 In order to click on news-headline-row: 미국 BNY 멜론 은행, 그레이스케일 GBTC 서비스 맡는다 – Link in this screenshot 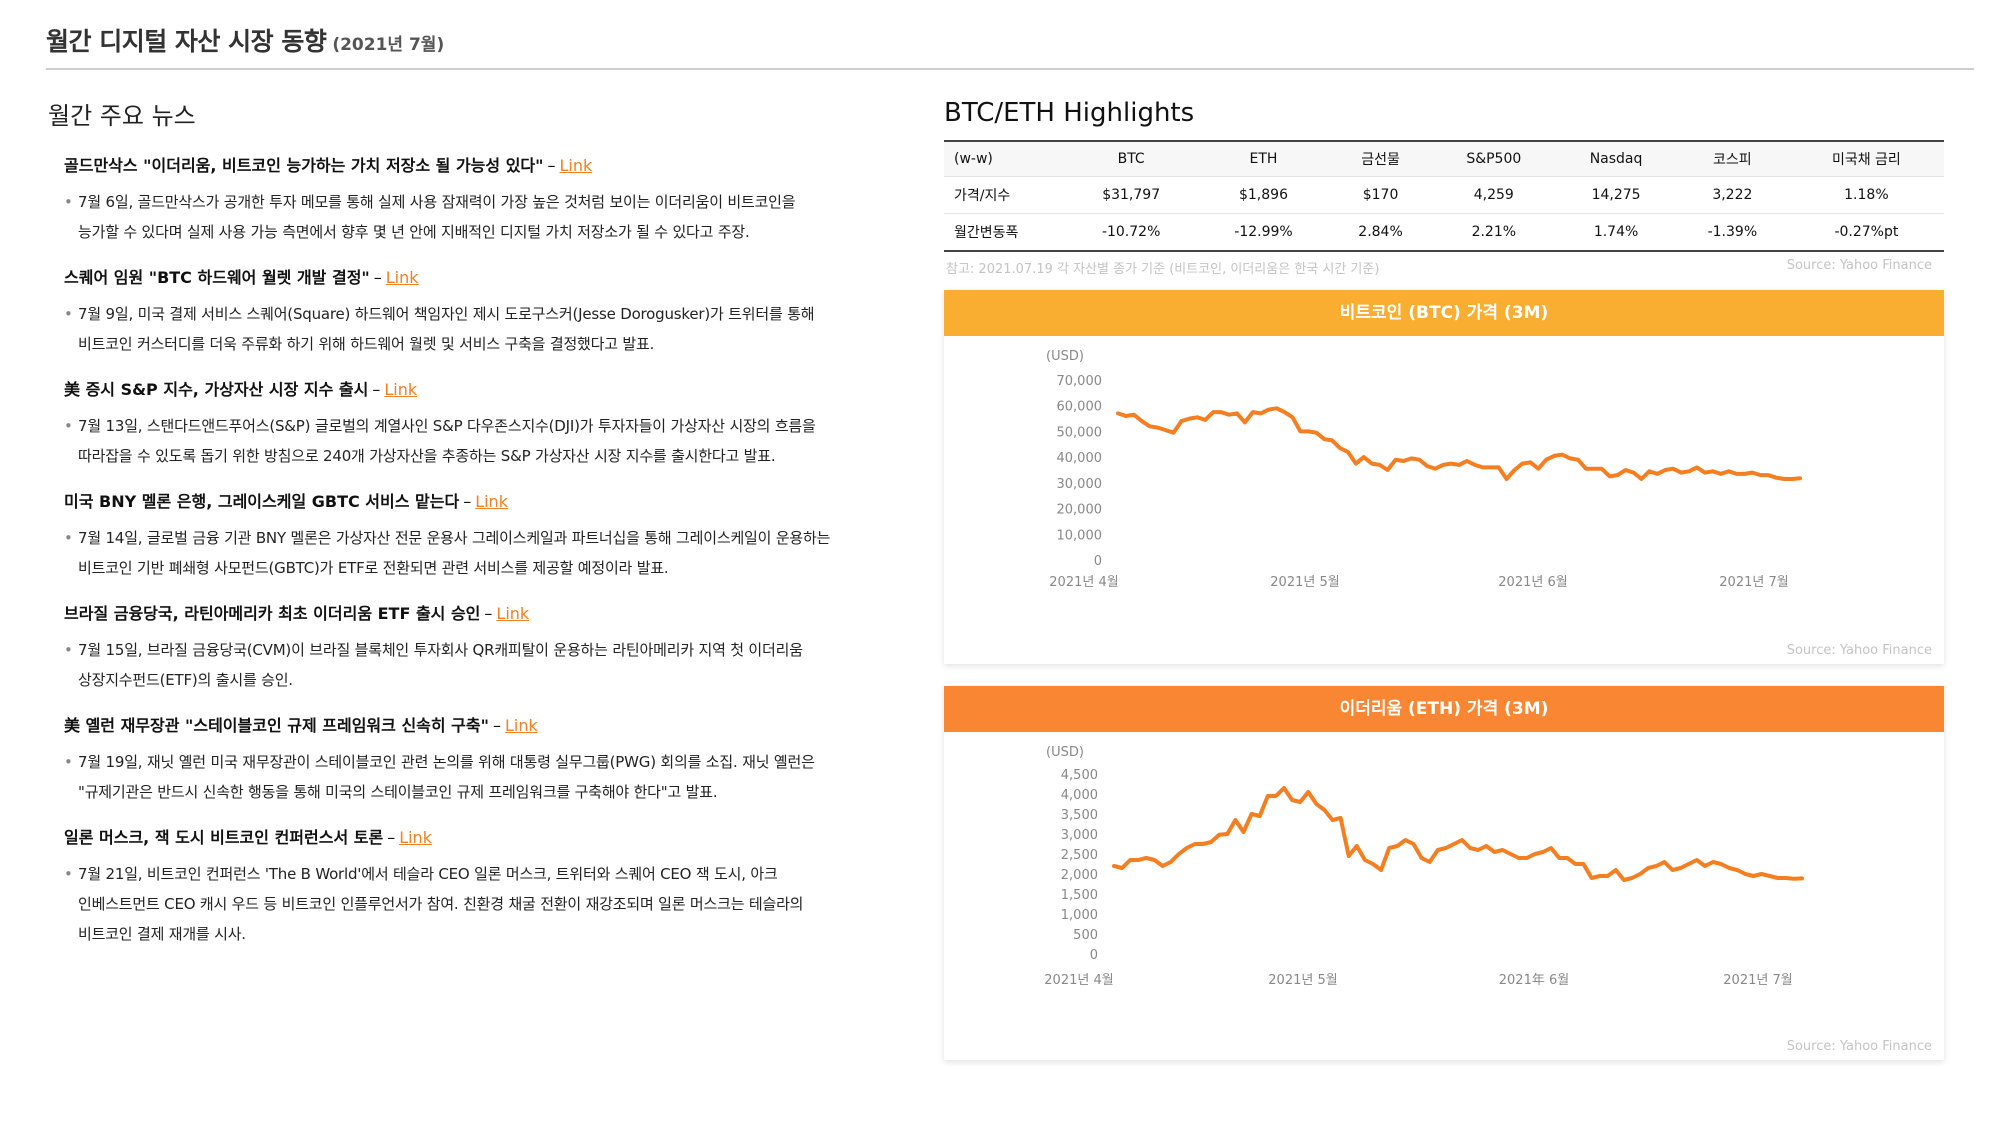, I will do `click(496, 502)`.